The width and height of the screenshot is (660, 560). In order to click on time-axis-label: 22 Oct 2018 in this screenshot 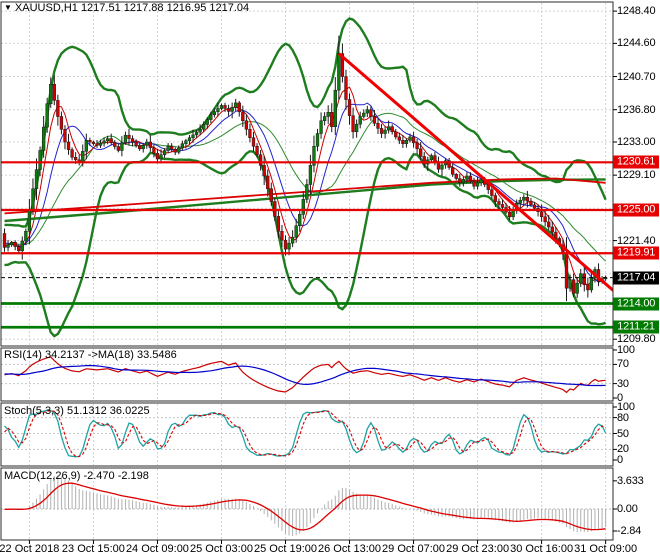, I will do `click(30, 549)`.